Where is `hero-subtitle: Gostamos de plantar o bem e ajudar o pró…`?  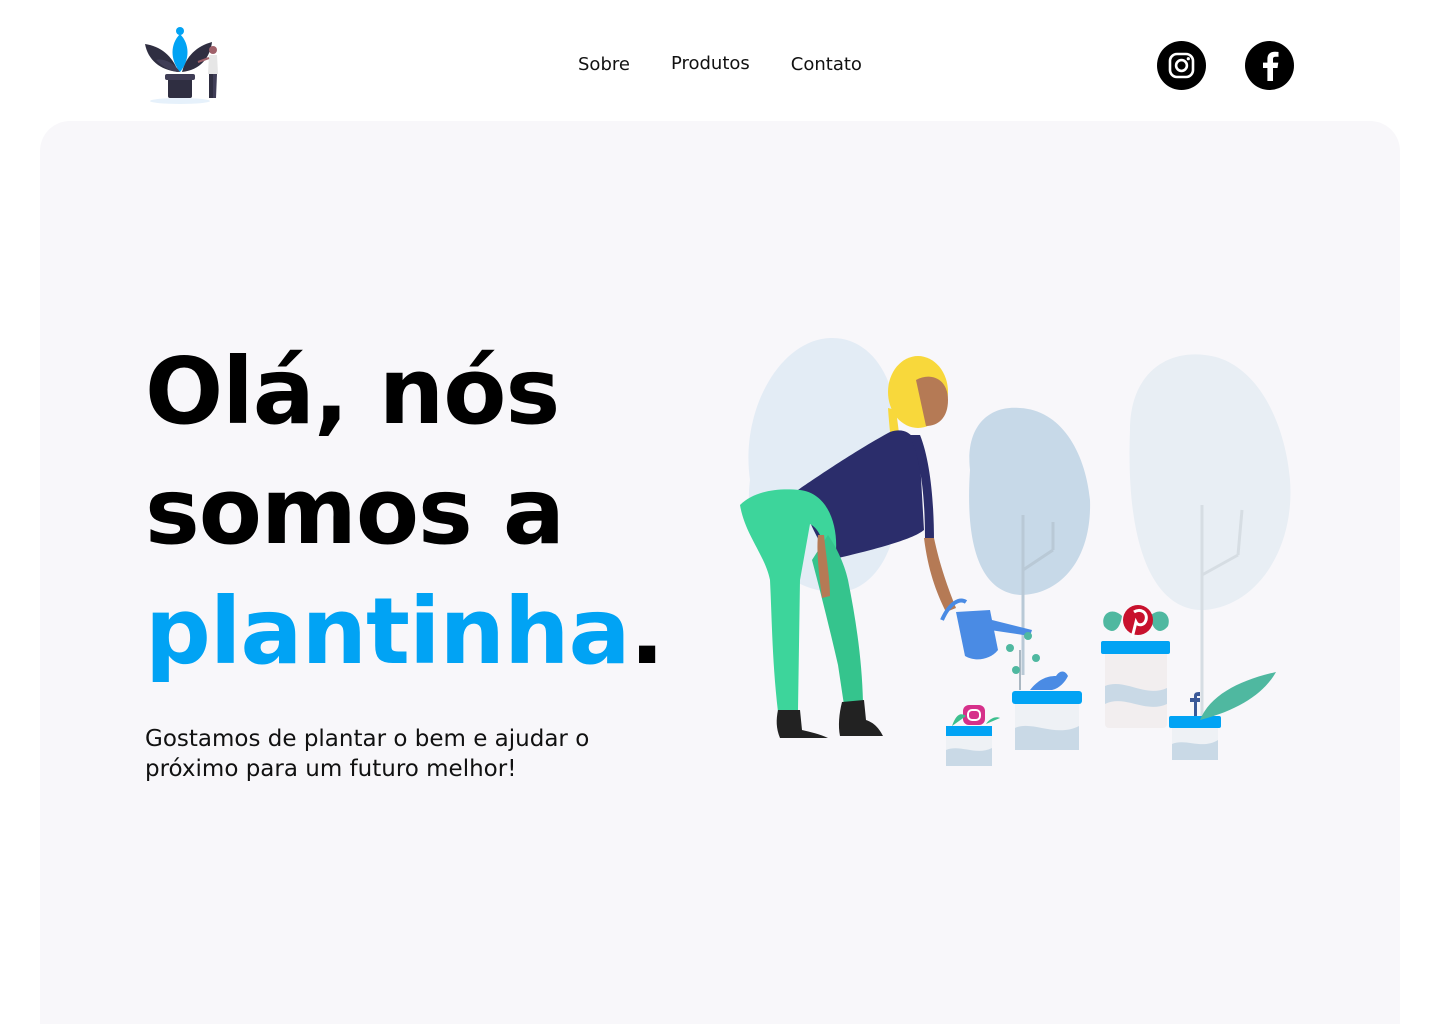 hero-subtitle: Gostamos de plantar o bem e ajudar o pró… is located at coordinates (367, 754).